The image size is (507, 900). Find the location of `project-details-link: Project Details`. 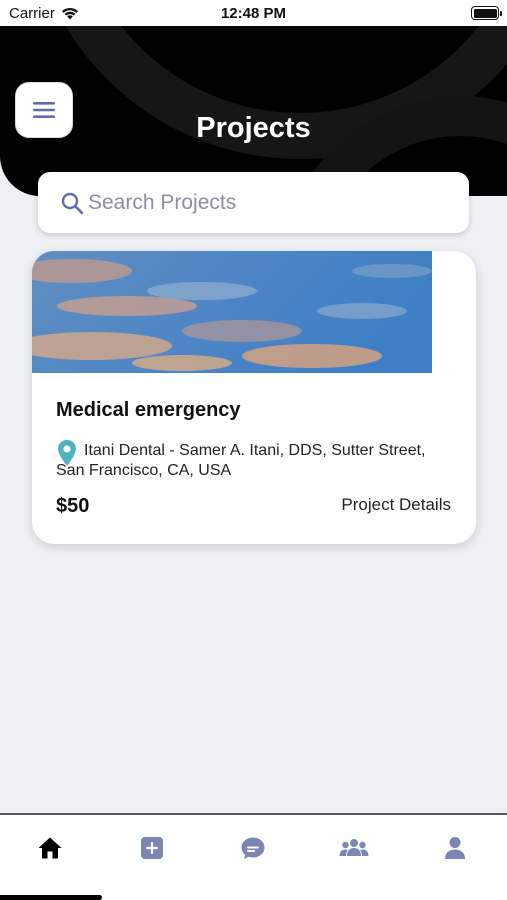

project-details-link: Project Details is located at coordinates (396, 505).